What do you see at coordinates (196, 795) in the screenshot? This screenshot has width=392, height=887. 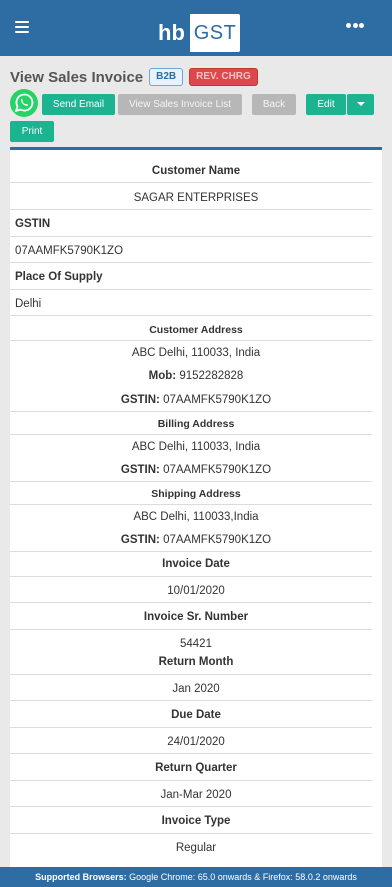 I see `return-quarter-value: Jan-Mar 2020` at bounding box center [196, 795].